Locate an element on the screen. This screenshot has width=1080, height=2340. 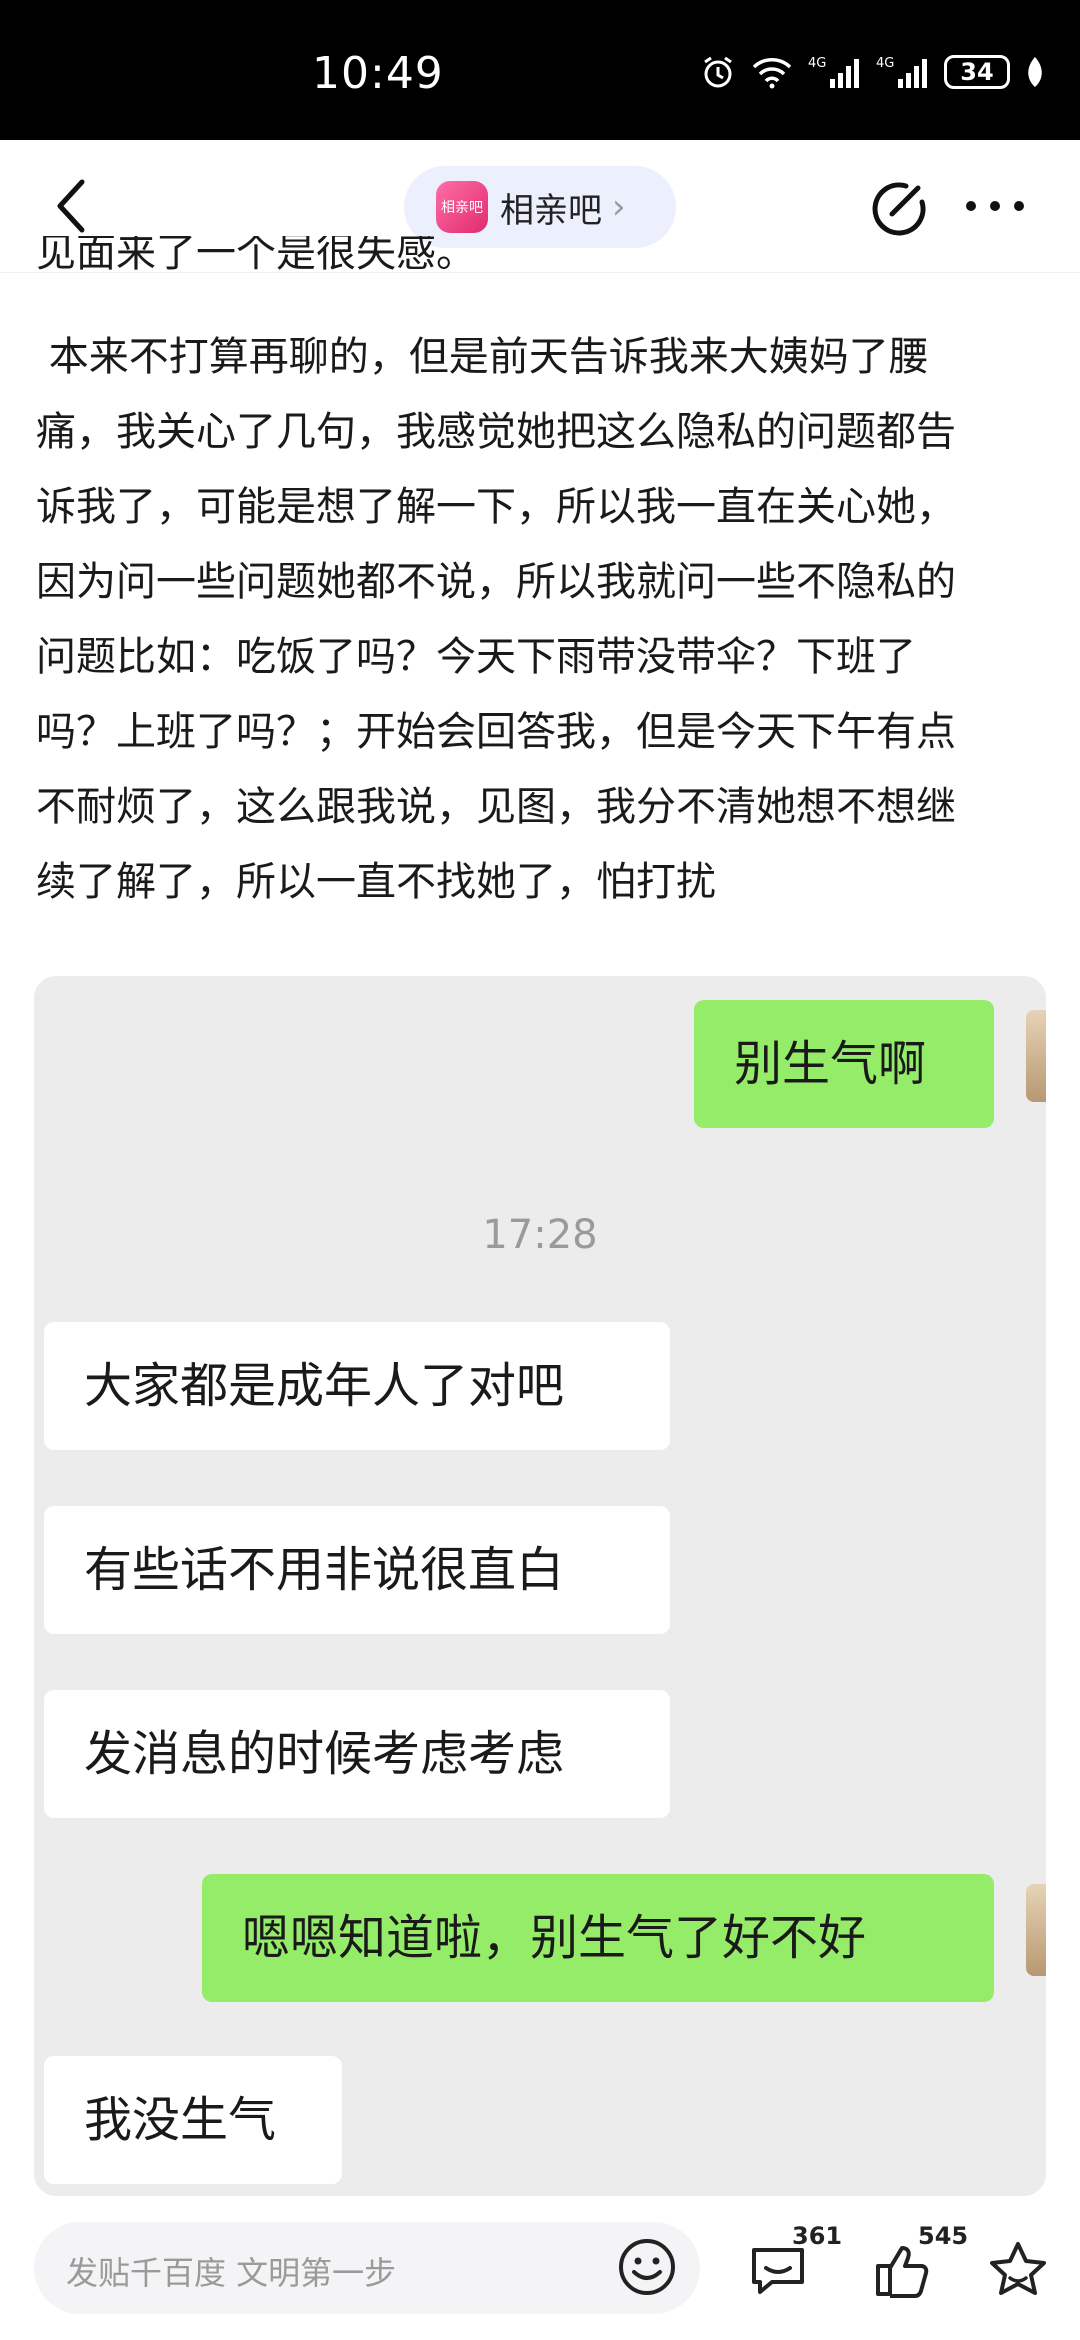
back-icon is located at coordinates (72, 206).